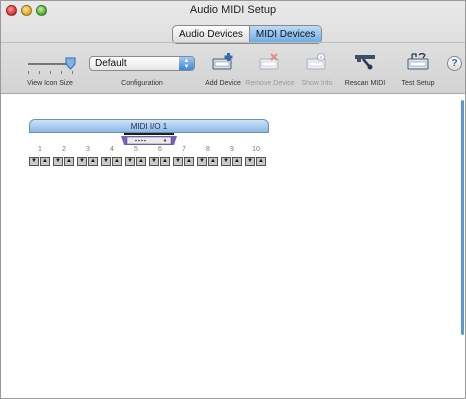 This screenshot has width=466, height=399. I want to click on test-setup-button: Test Setup, so click(418, 70).